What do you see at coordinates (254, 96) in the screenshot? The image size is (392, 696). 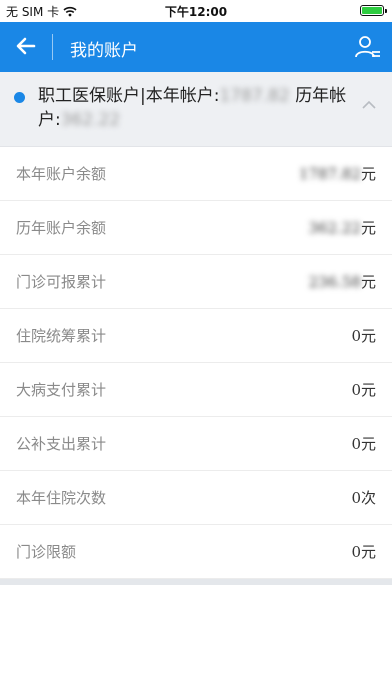 I see `current-year-balance: 1787.82` at bounding box center [254, 96].